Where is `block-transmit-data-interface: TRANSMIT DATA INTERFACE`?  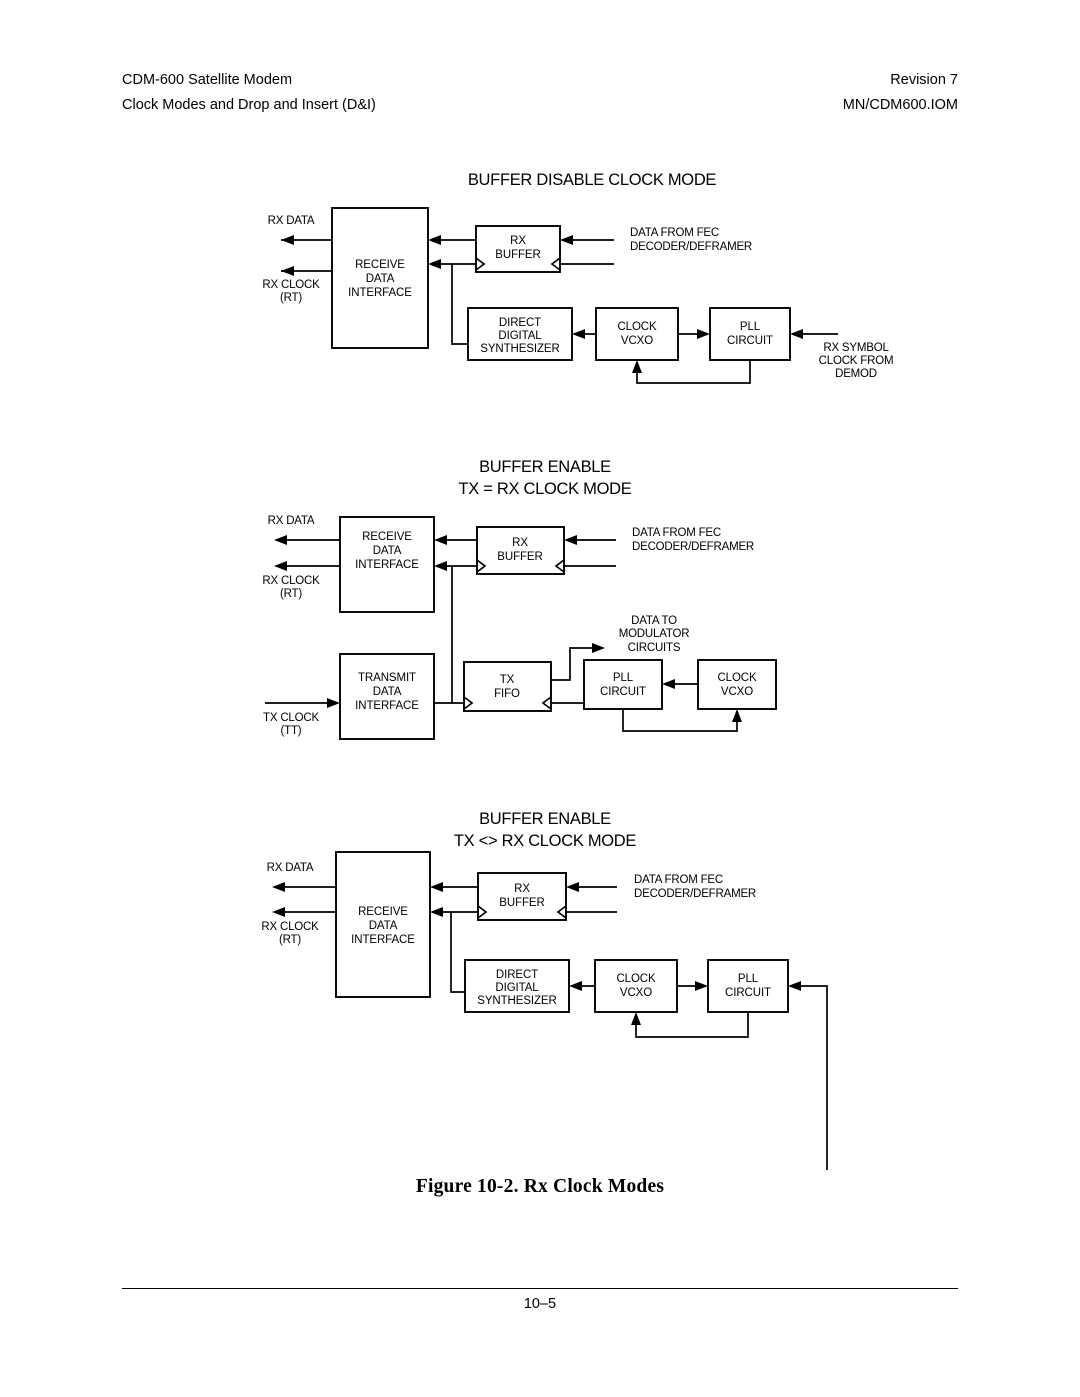 block-transmit-data-interface: TRANSMIT DATA INTERFACE is located at coordinates (387, 696).